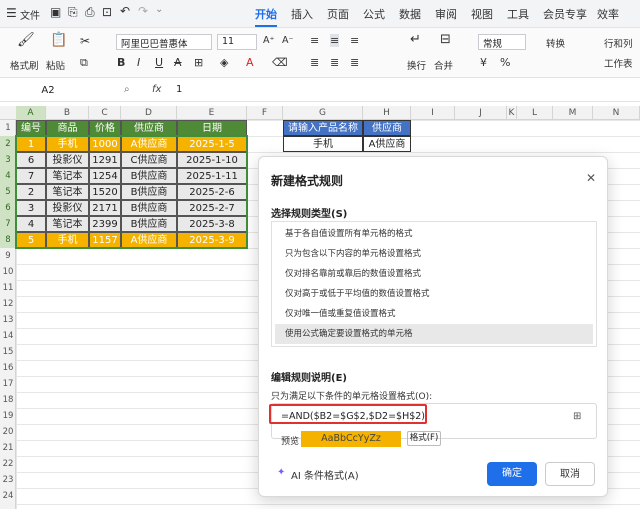 Image resolution: width=640 pixels, height=509 pixels. I want to click on print-icon: ⎙, so click(90, 12).